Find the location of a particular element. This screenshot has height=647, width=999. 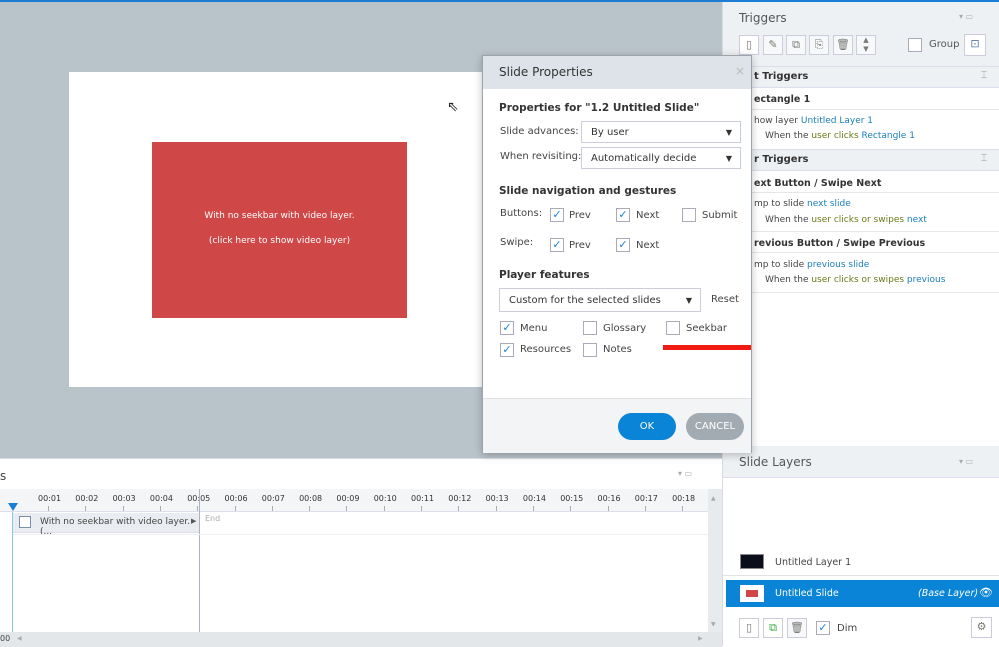

variables-button: ⊡ is located at coordinates (975, 45).